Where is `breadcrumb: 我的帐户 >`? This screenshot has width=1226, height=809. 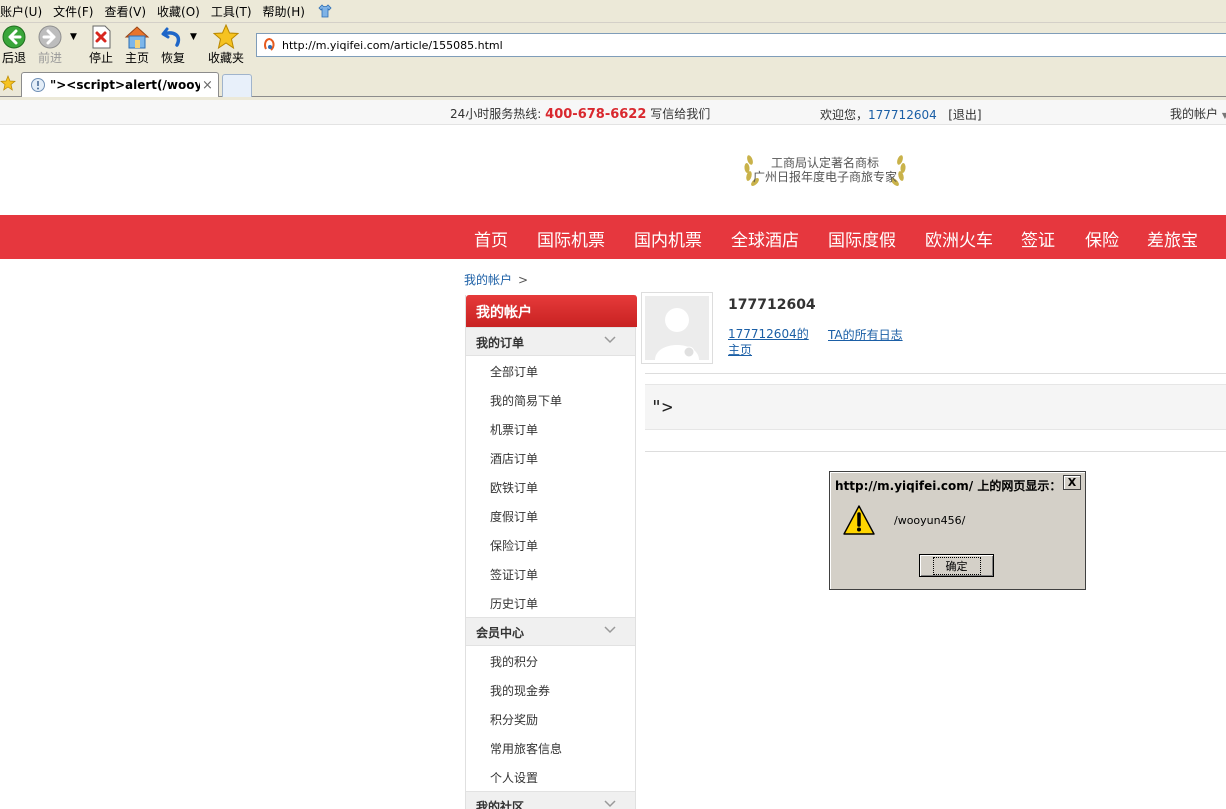
breadcrumb: 我的帐户 > is located at coordinates (496, 279).